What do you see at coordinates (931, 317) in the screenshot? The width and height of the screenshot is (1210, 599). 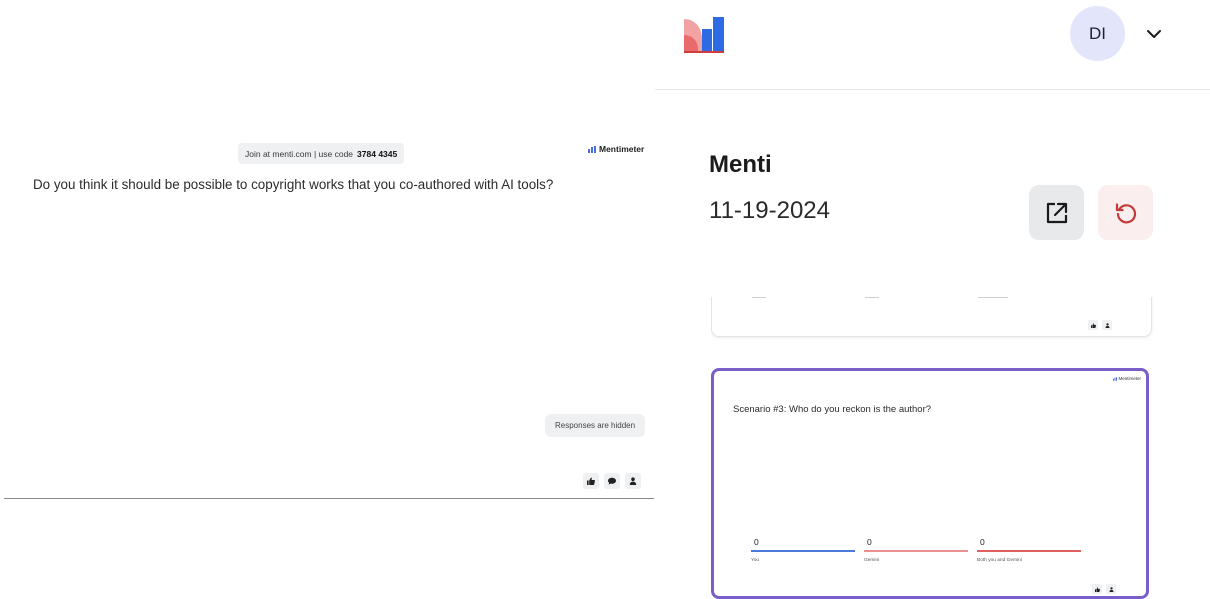 I see `slide-thumbnail-previous` at bounding box center [931, 317].